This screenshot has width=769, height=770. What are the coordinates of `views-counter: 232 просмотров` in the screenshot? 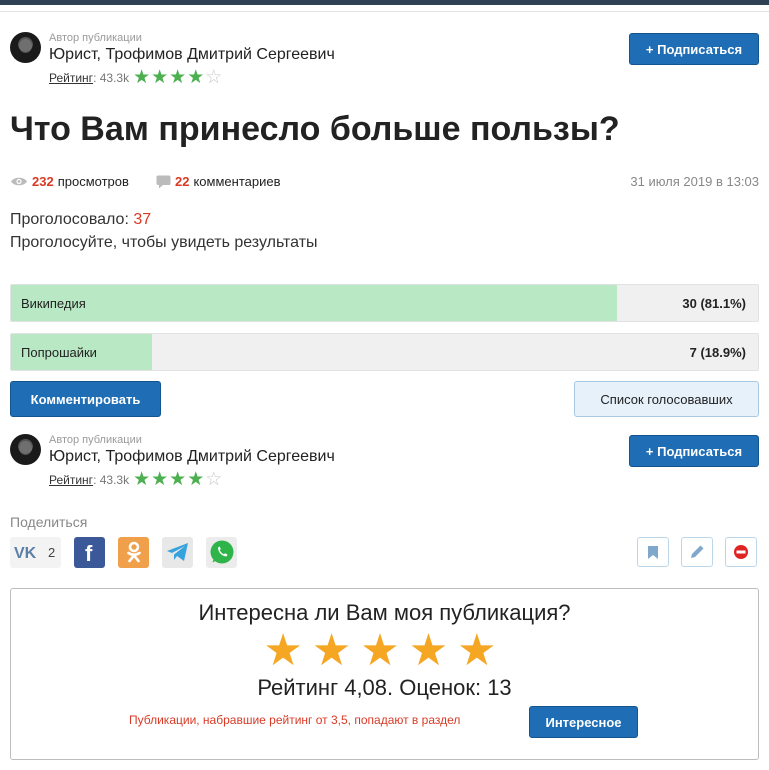 It's located at (69, 181).